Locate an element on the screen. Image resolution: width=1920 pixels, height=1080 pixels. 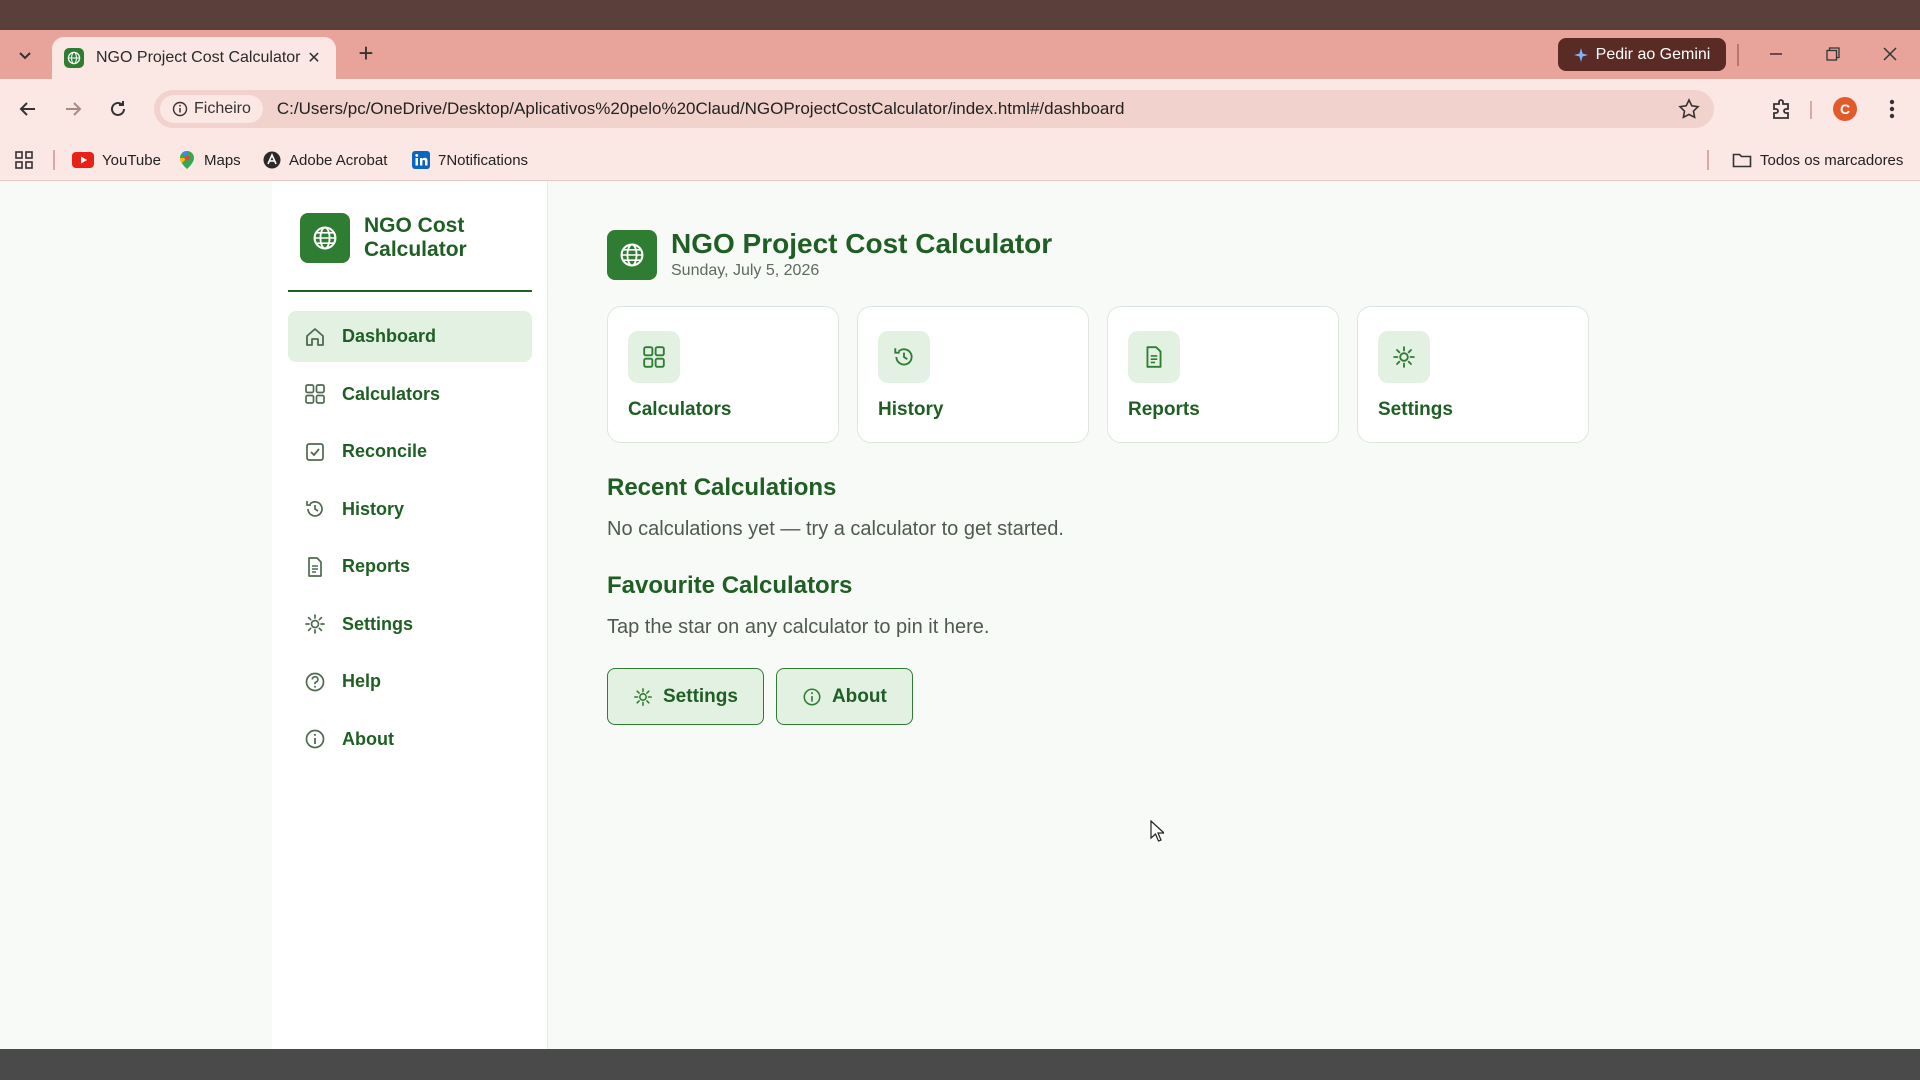
quick-cards: Calculators History Reports Settings is located at coordinates (1098, 374).